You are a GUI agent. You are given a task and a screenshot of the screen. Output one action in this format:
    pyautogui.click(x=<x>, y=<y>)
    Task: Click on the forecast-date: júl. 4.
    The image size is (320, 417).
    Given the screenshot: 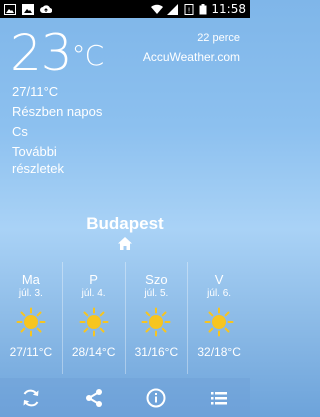 What is the action you would take?
    pyautogui.click(x=93, y=293)
    